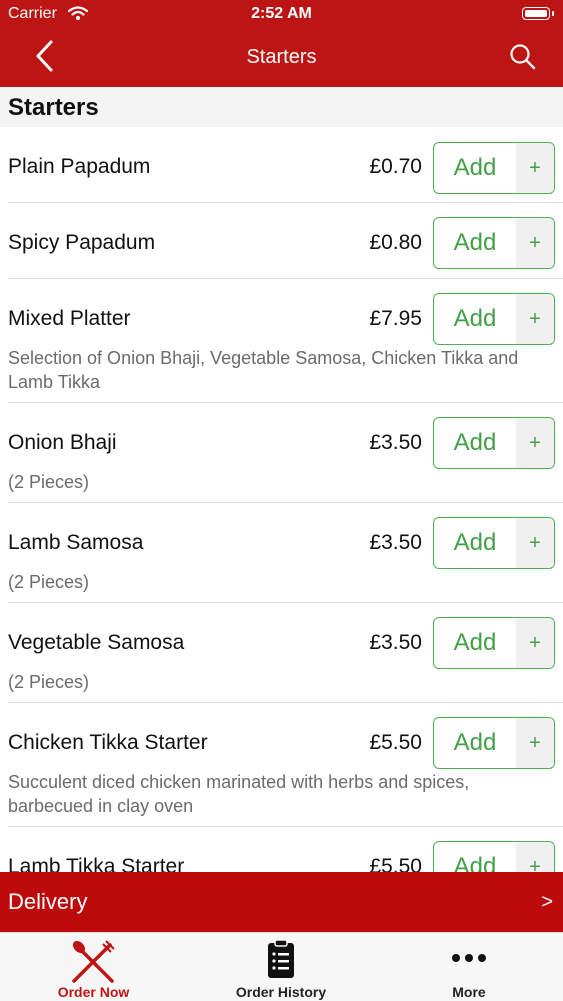 This screenshot has height=1001, width=563. I want to click on clipboard-list-icon, so click(281, 958).